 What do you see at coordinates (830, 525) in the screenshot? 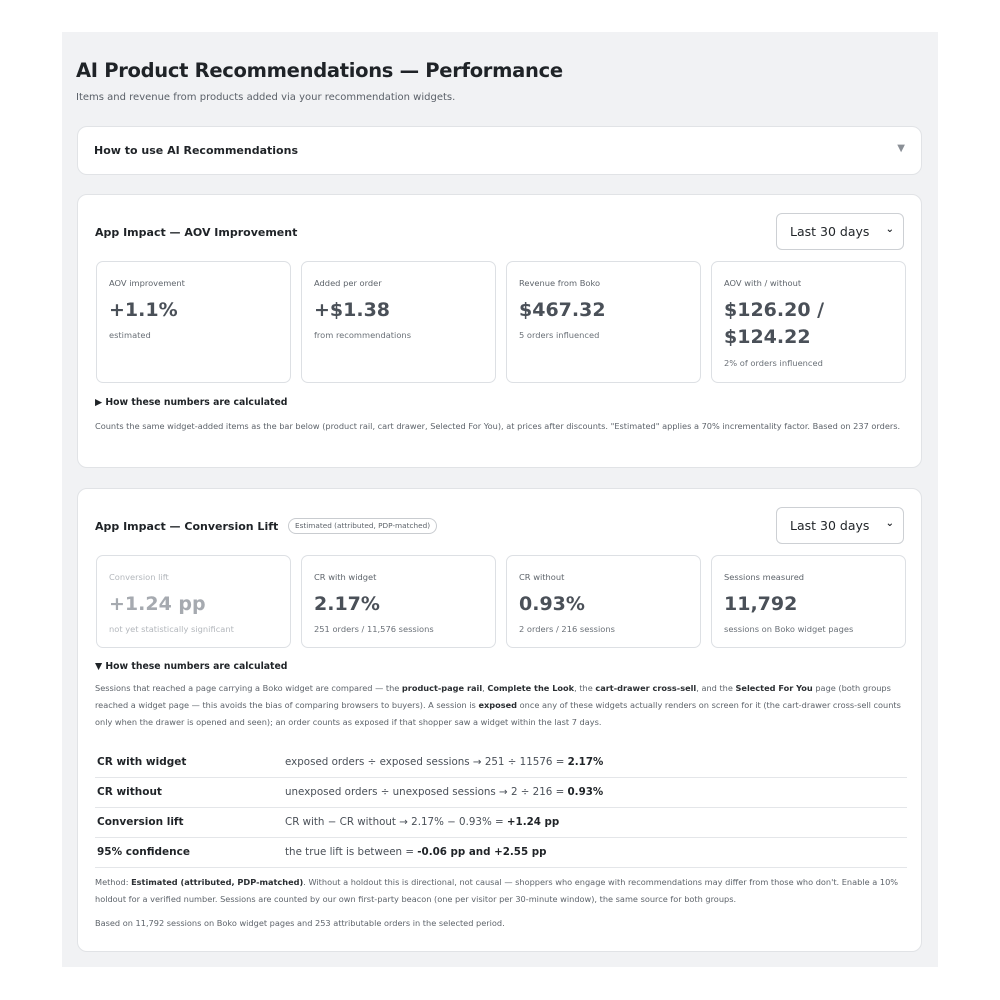
I see `conversion-period-value: Last 30 days` at bounding box center [830, 525].